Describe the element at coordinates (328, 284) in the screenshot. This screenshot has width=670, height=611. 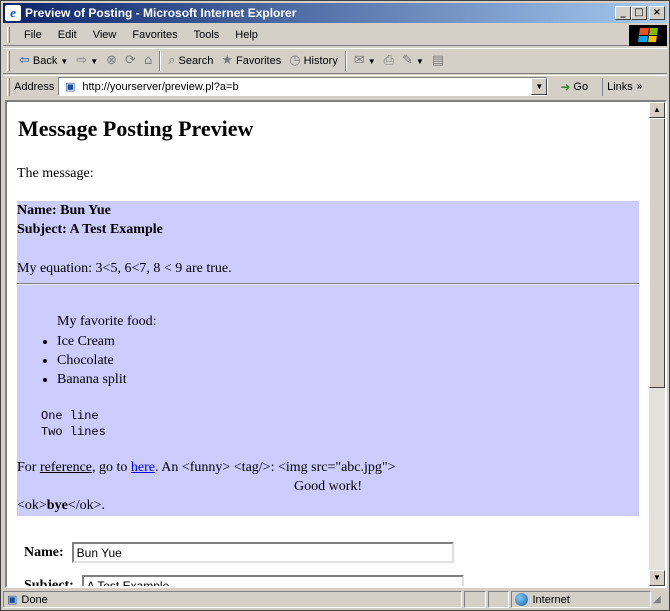
I see `divider` at that location.